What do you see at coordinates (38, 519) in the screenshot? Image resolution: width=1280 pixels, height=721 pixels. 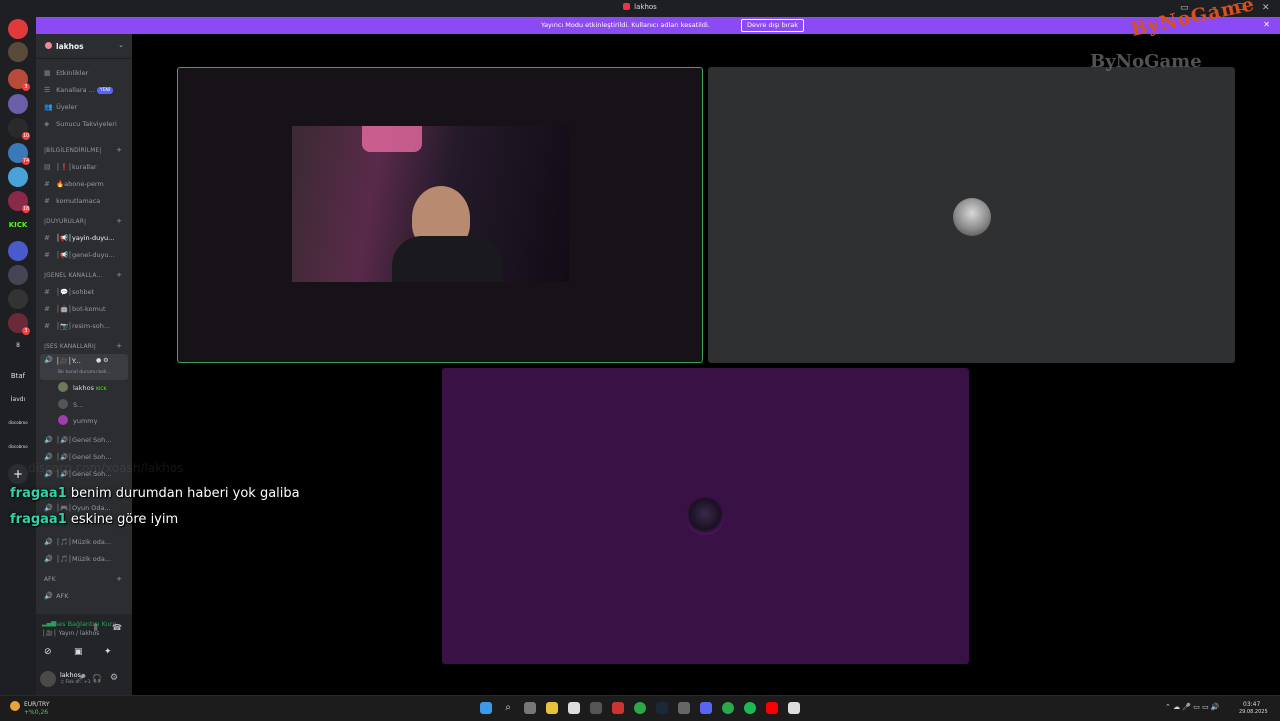 I see `chat-author: fragaa1` at bounding box center [38, 519].